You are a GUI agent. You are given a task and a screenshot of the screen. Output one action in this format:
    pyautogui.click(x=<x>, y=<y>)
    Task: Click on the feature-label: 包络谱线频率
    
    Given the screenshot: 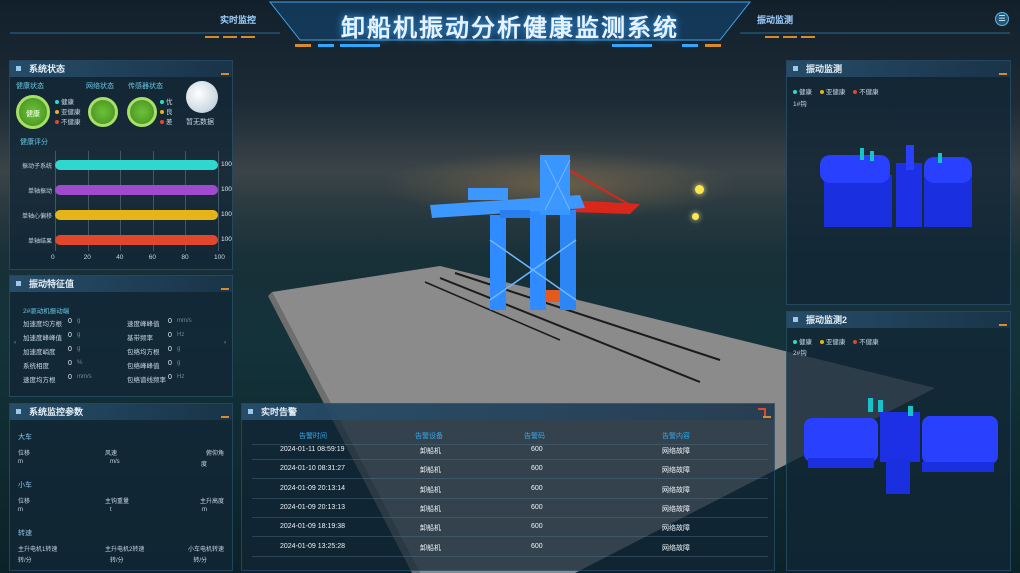 What is the action you would take?
    pyautogui.click(x=146, y=380)
    